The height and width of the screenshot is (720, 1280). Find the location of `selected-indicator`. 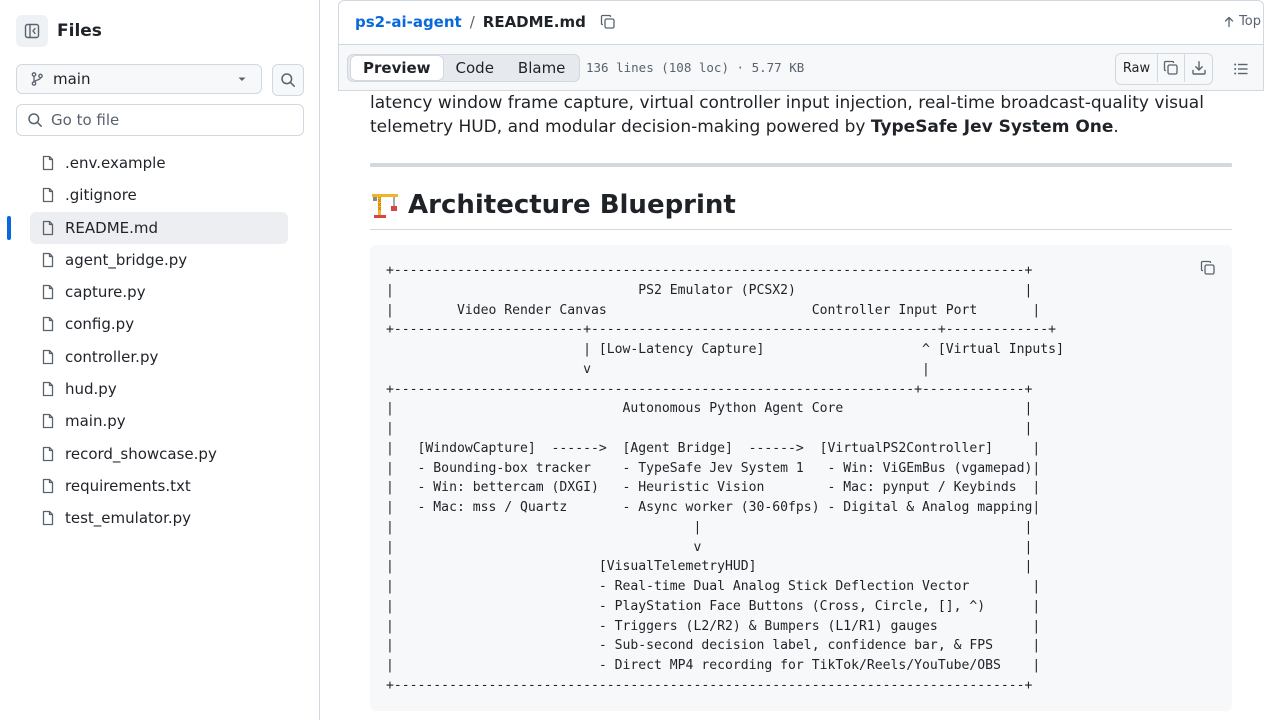

selected-indicator is located at coordinates (9, 227).